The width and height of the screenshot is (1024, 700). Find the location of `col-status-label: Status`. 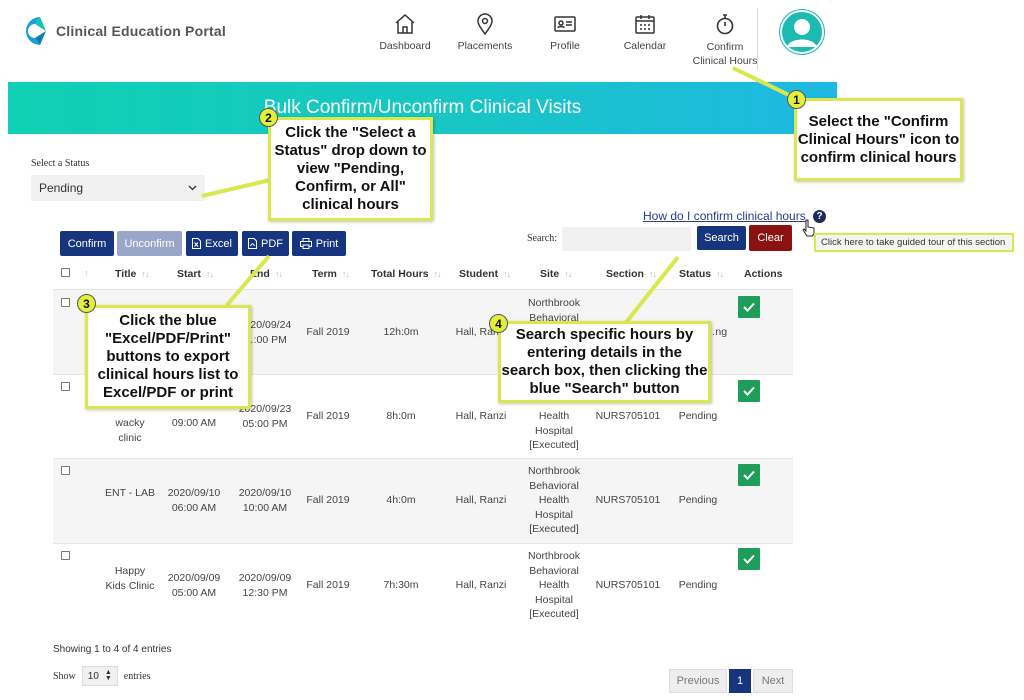

col-status-label: Status is located at coordinates (695, 274).